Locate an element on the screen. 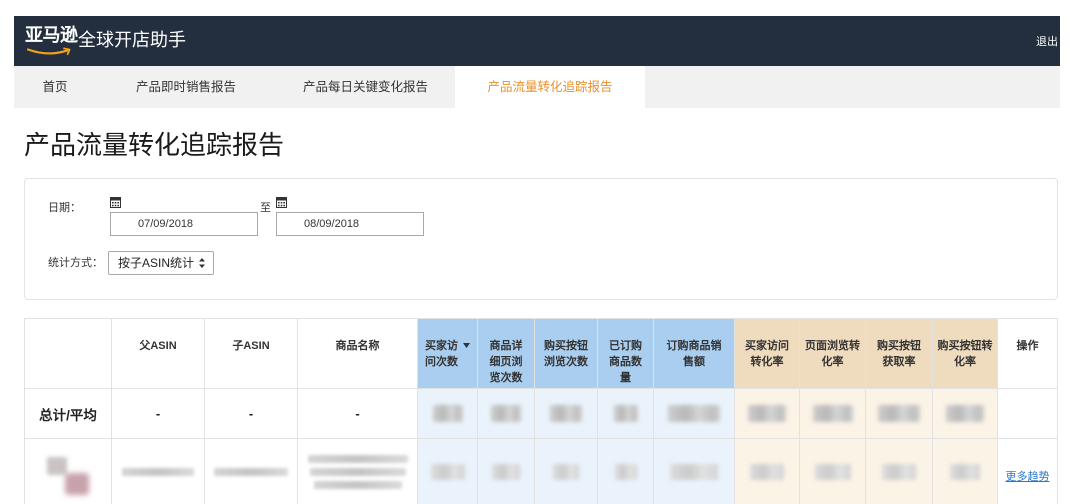 Image resolution: width=1080 pixels, height=504 pixels. column-header-label: 买家访问次数 is located at coordinates (441, 354).